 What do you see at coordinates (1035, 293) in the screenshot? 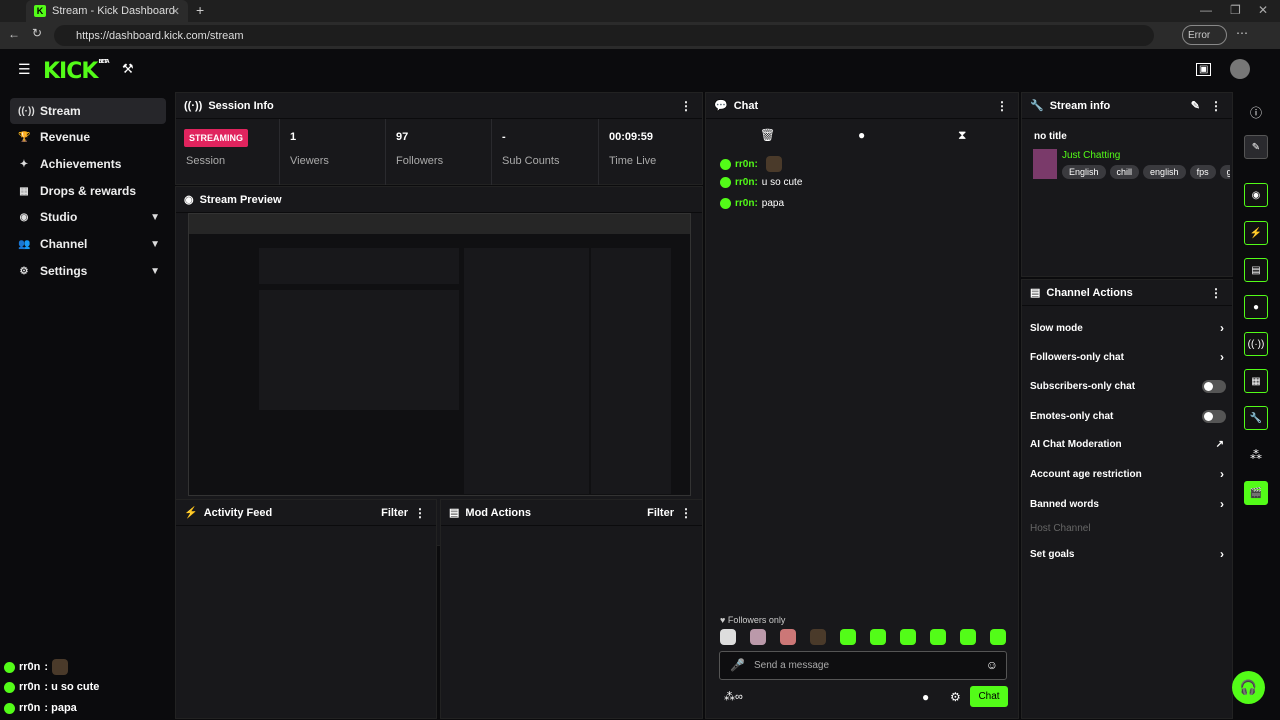
I see `document-icon: ▤` at bounding box center [1035, 293].